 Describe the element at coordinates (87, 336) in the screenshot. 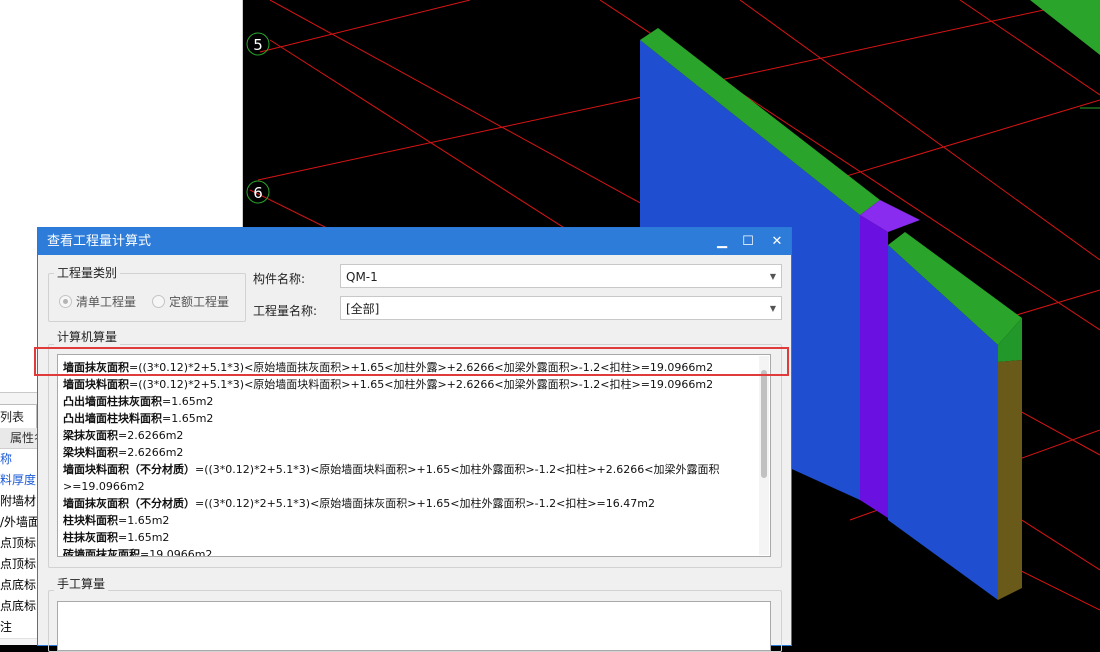

I see `computer-calc-legend: 计算机算量` at that location.